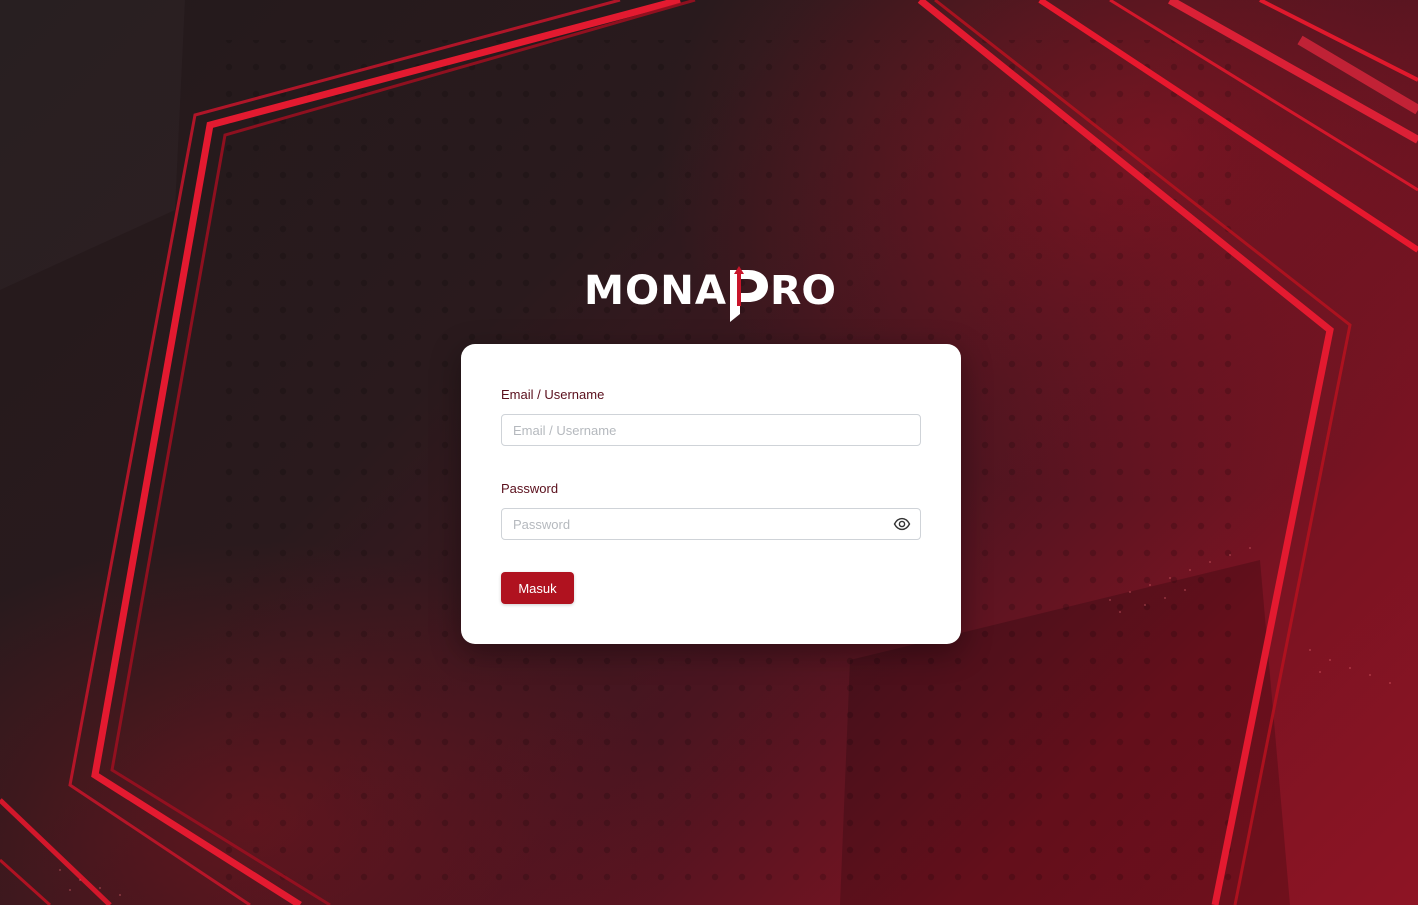 Image resolution: width=1418 pixels, height=905 pixels. Describe the element at coordinates (655, 291) in the screenshot. I see `svg-text: MONA` at that location.